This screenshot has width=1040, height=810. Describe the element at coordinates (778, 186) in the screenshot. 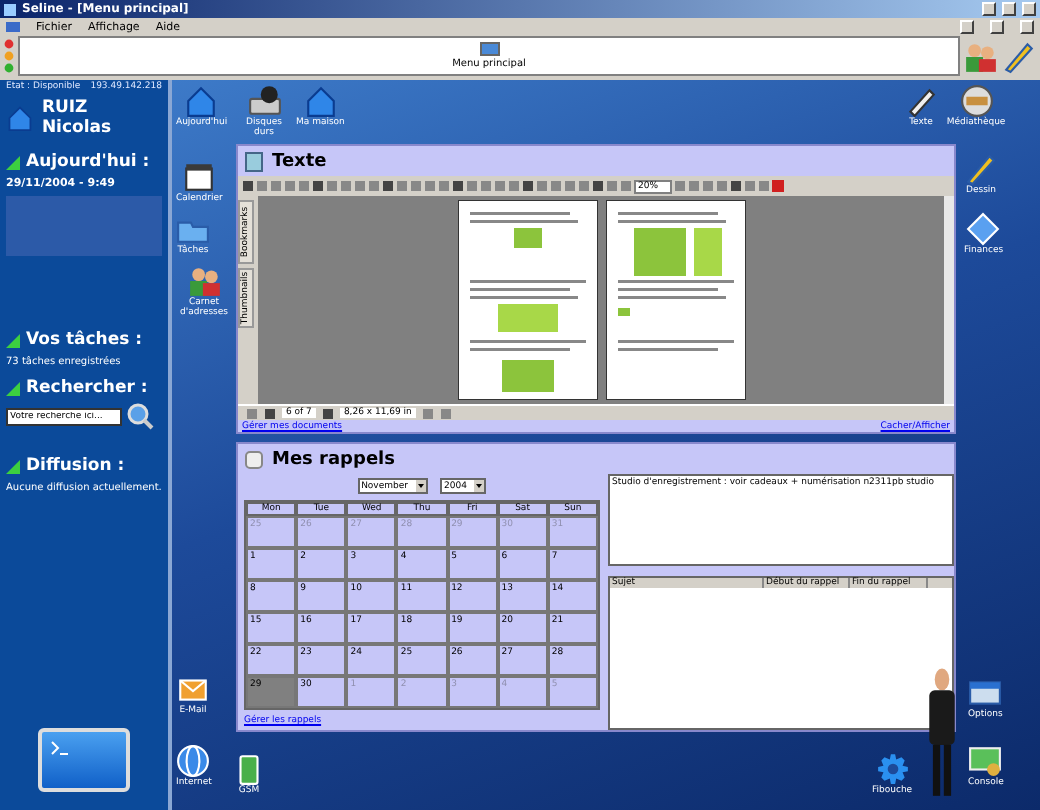

I see `pdf-logo-icon` at that location.